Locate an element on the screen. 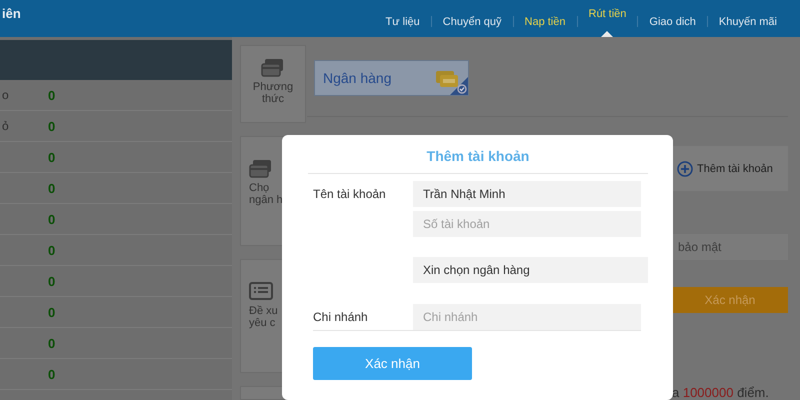 This screenshot has width=800, height=400. input-field: Chi nhánh is located at coordinates (527, 317).